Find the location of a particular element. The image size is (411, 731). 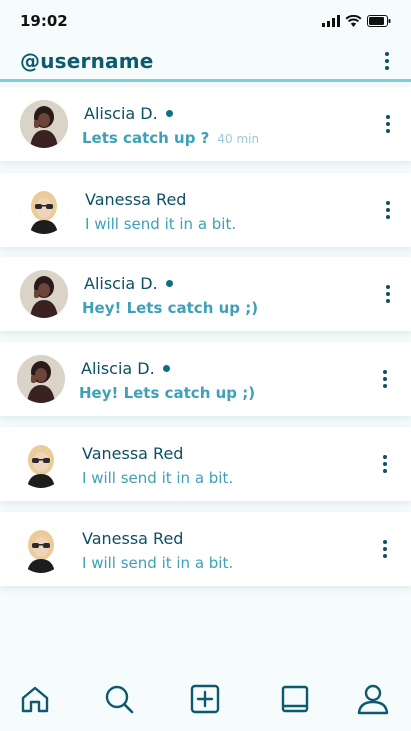

nav-library-button is located at coordinates (295, 699).